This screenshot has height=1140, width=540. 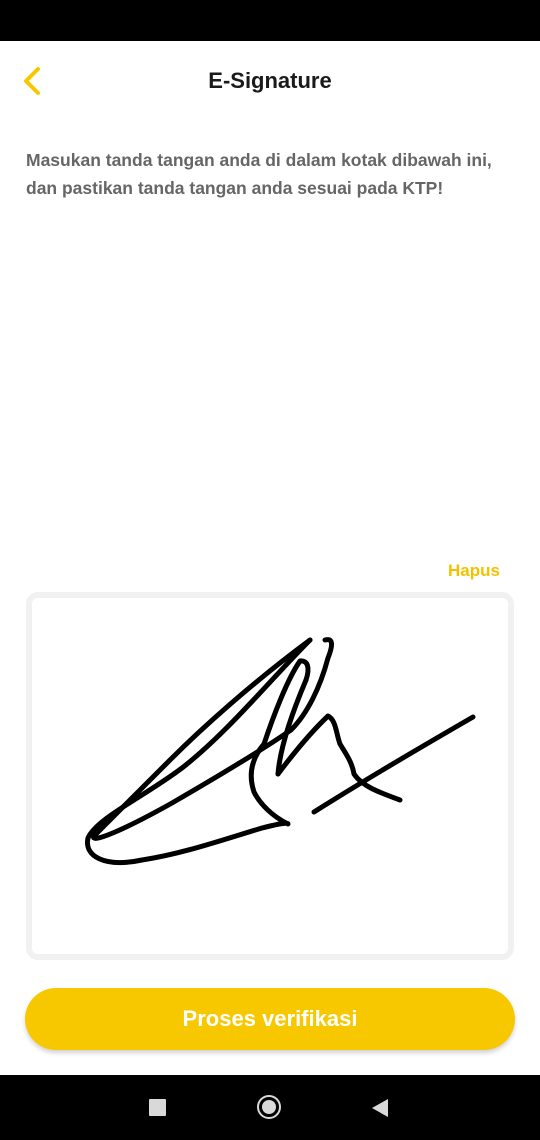 What do you see at coordinates (380, 1108) in the screenshot?
I see `triangle-back-icon` at bounding box center [380, 1108].